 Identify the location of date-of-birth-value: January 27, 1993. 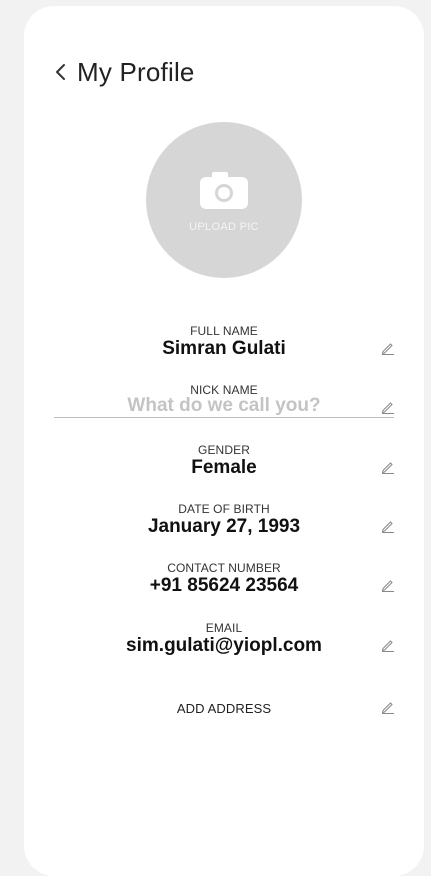
(224, 526).